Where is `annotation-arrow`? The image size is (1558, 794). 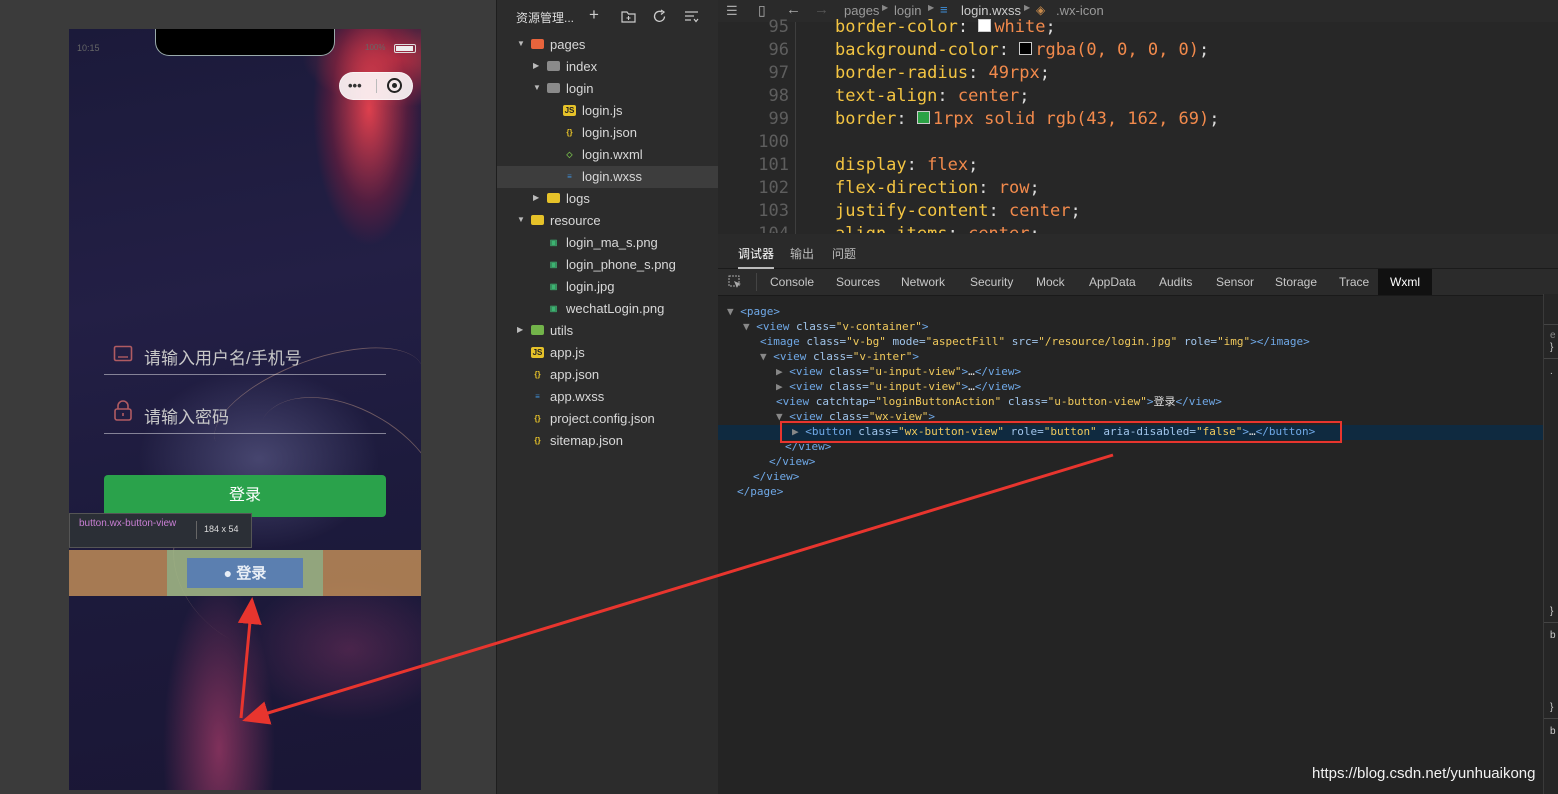 annotation-arrow is located at coordinates (249, 658).